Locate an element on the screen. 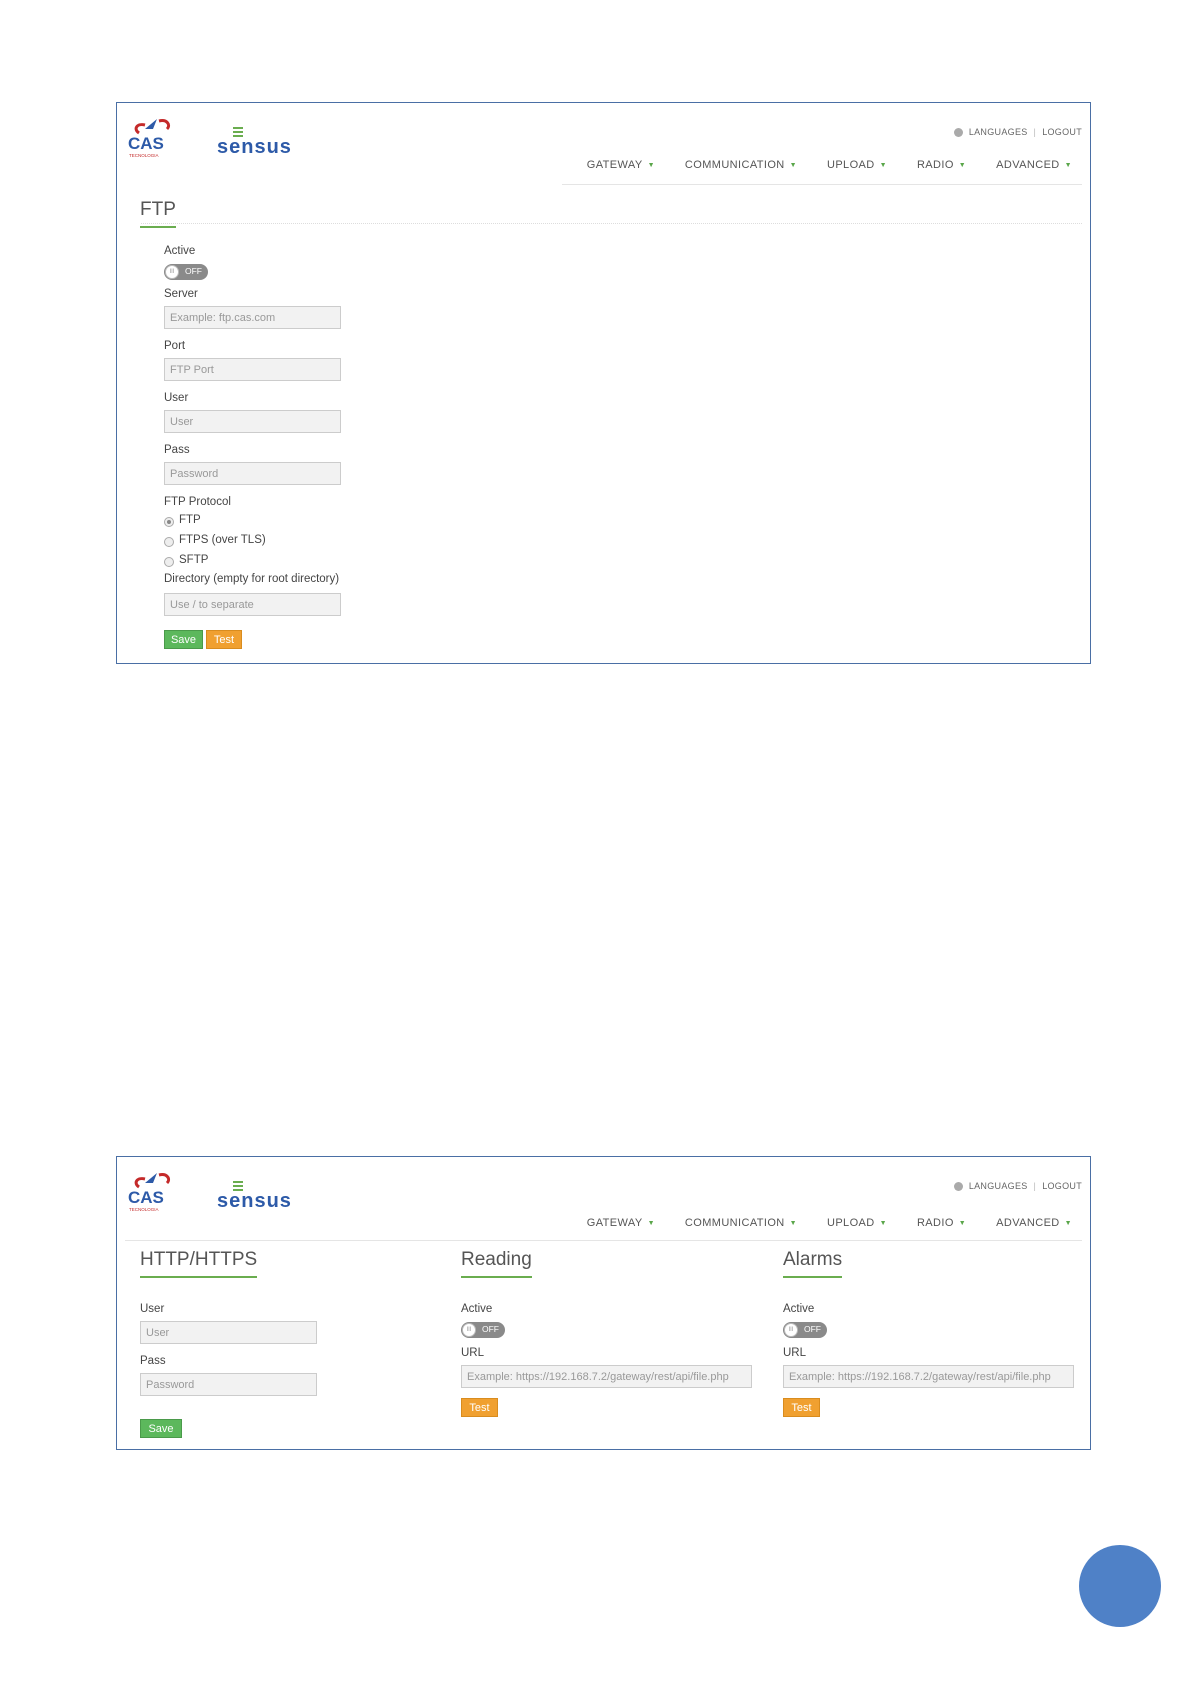  test-button: Test is located at coordinates (224, 639).